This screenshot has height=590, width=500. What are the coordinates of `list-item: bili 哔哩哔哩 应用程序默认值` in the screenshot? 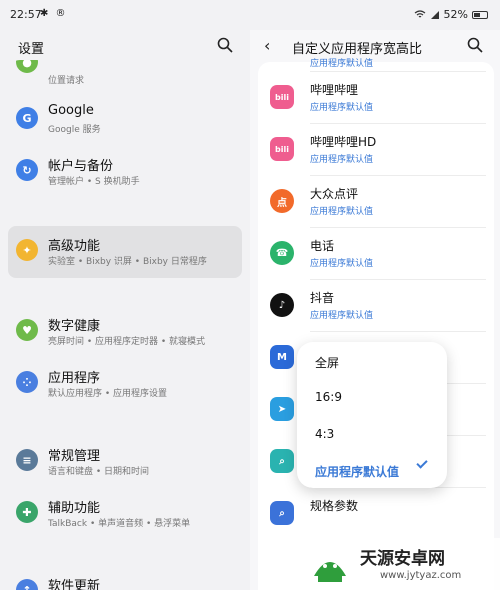 It's located at (376, 98).